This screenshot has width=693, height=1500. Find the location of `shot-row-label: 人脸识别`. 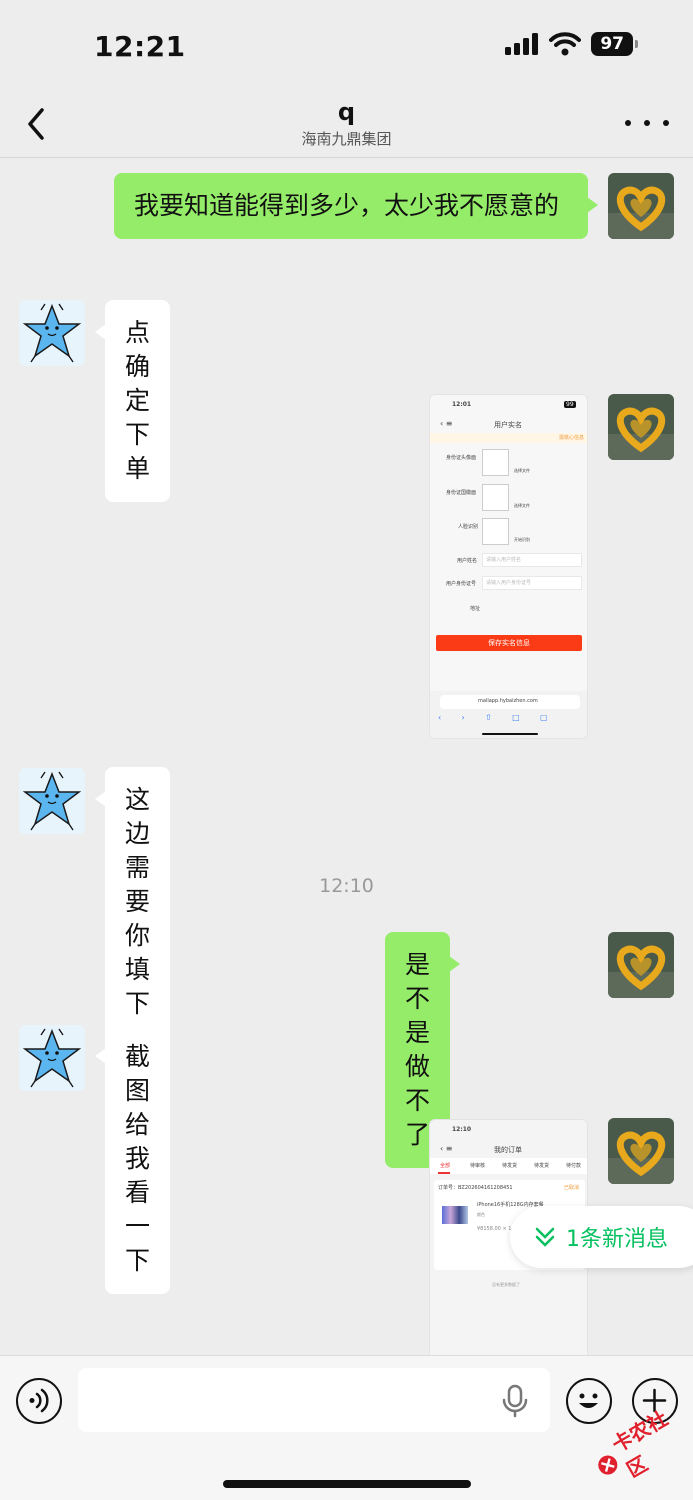

shot-row-label: 人脸识别 is located at coordinates (468, 527).